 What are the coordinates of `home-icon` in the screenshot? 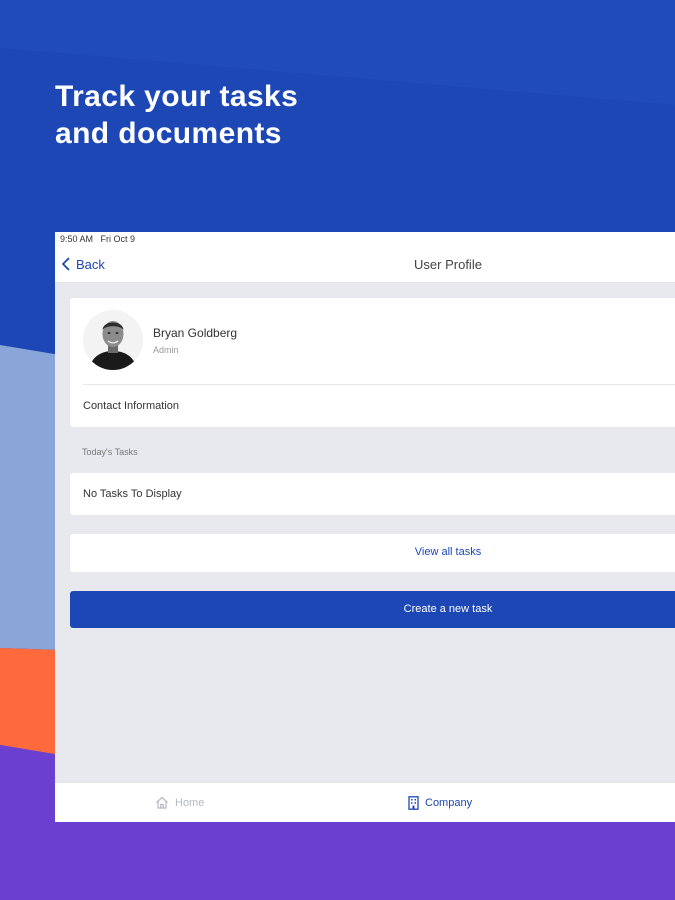 It's located at (162, 802).